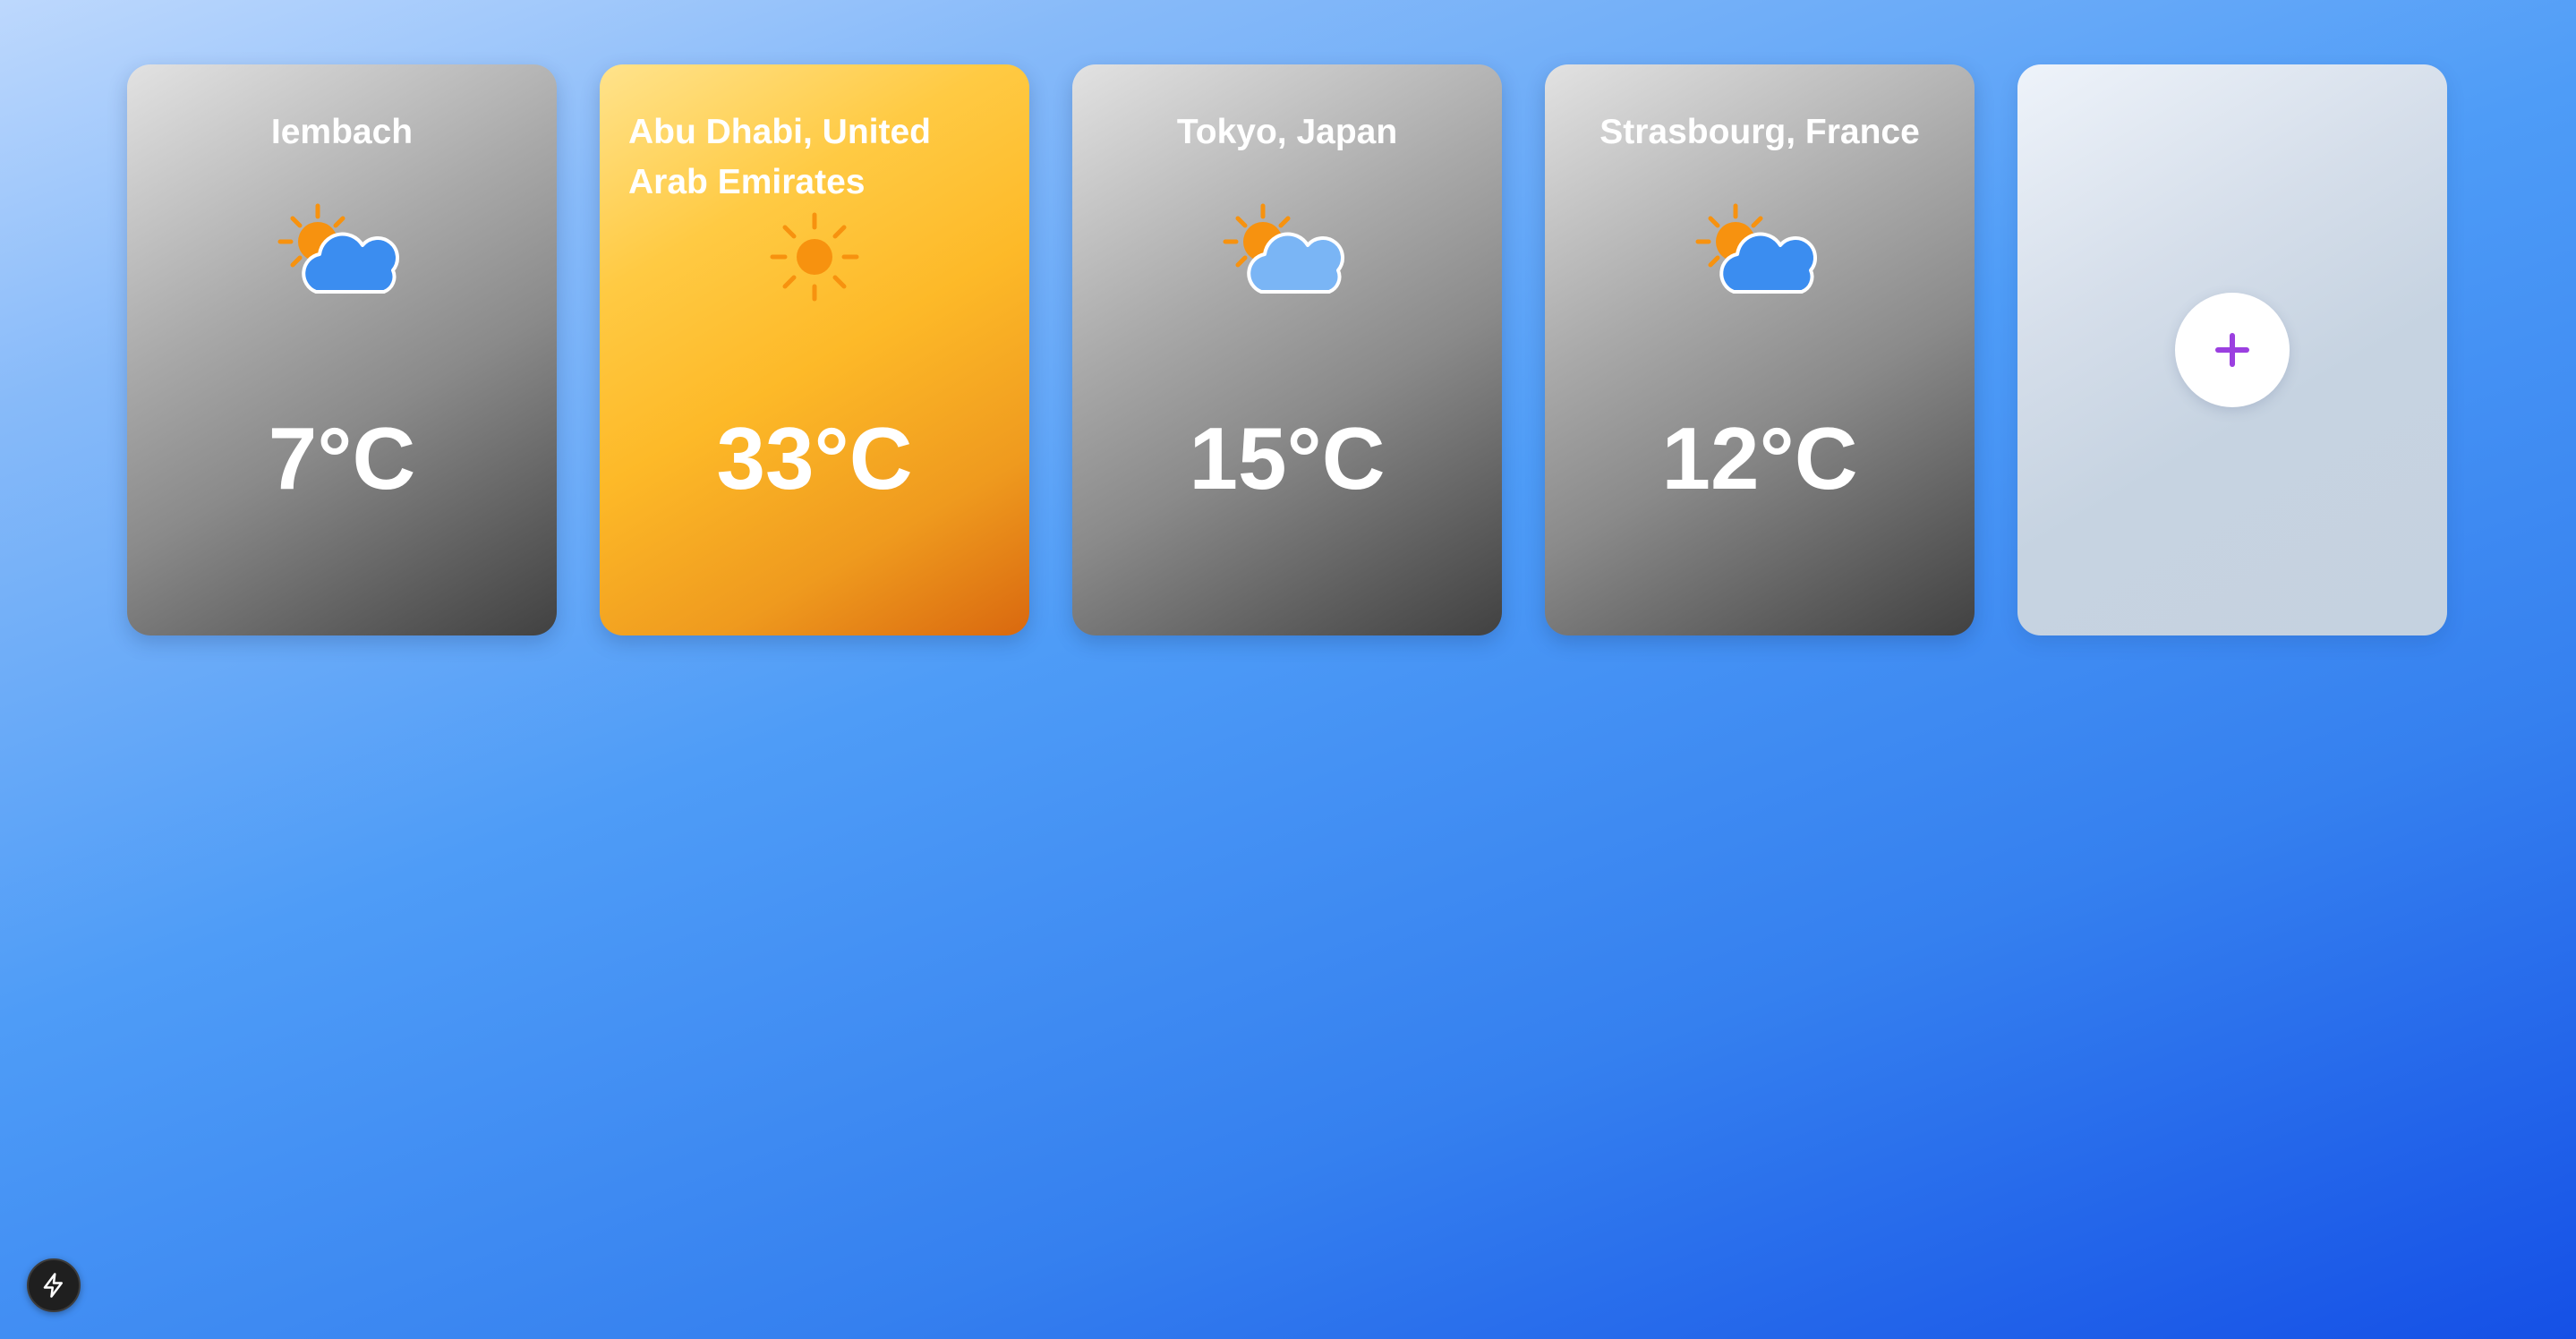 This screenshot has height=1339, width=2576. Describe the element at coordinates (779, 157) in the screenshot. I see `city-name: Abu Dhabi, United Arab Emirates` at that location.